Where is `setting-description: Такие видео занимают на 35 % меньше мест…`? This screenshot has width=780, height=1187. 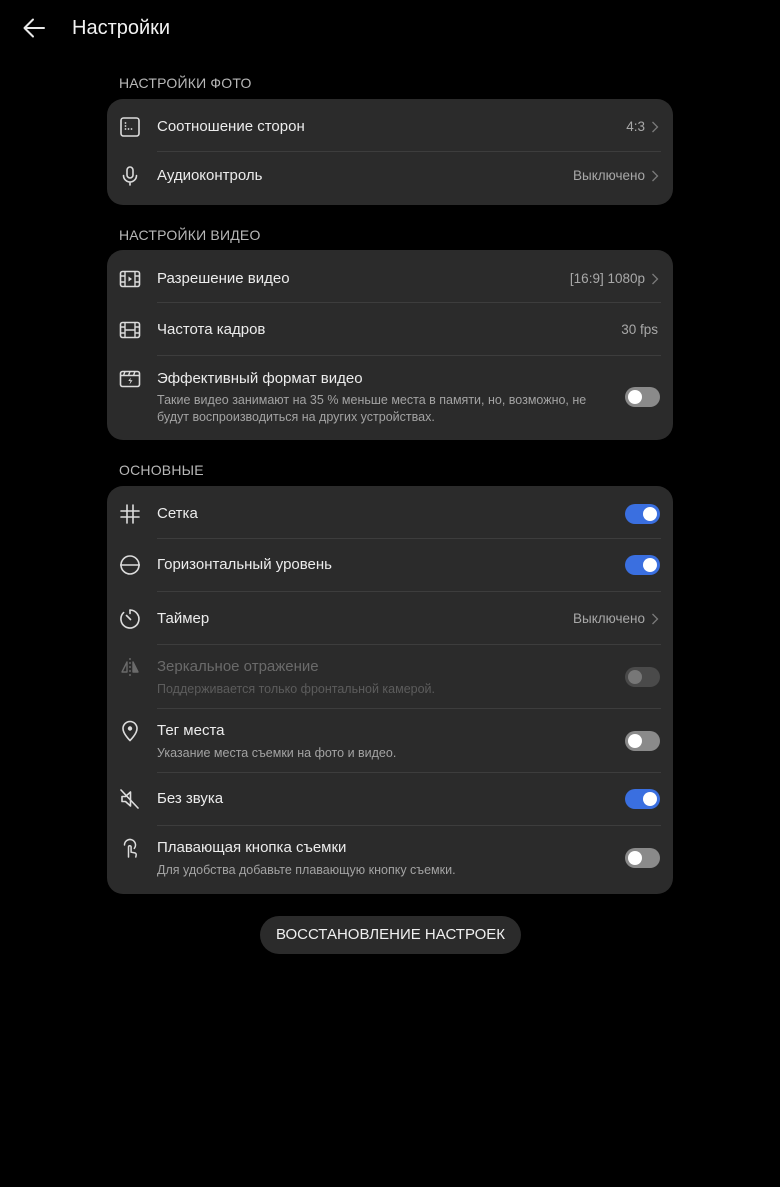 setting-description: Такие видео занимают на 35 % меньше мест… is located at coordinates (372, 408).